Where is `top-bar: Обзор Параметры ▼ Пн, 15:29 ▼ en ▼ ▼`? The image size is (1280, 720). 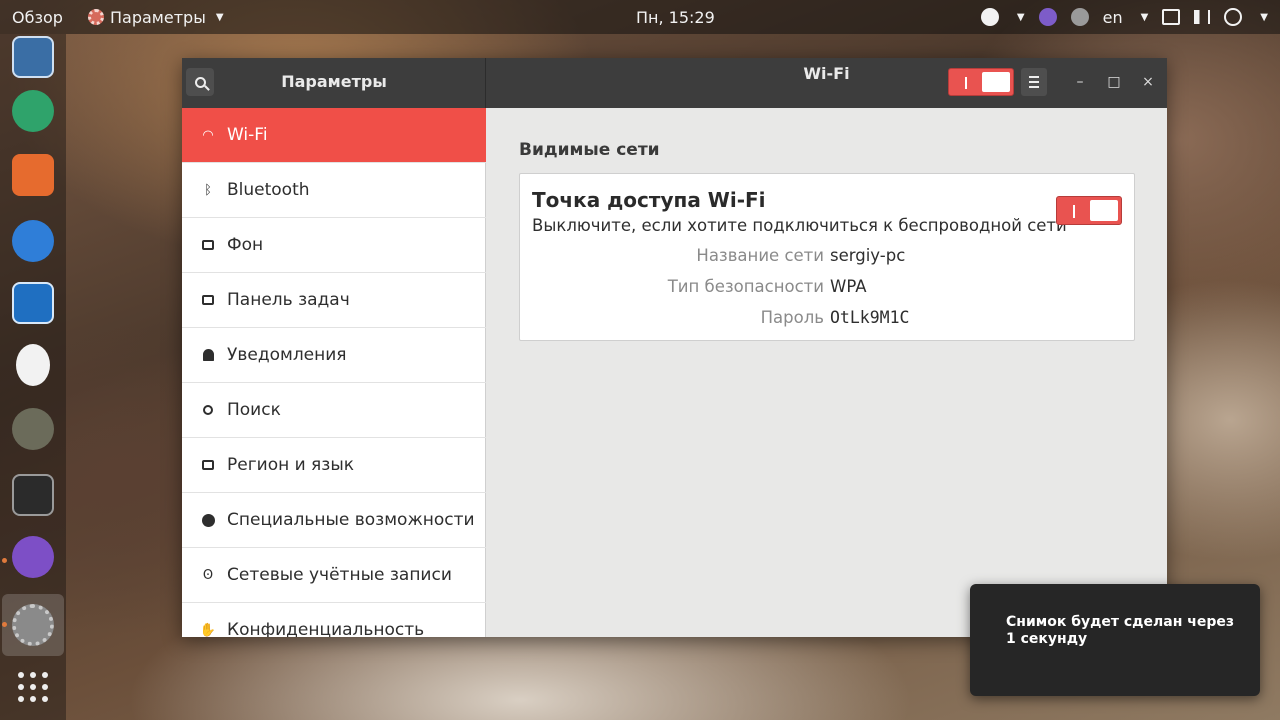
top-bar: Обзор Параметры ▼ Пн, 15:29 ▼ en ▼ ▼ is located at coordinates (640, 17).